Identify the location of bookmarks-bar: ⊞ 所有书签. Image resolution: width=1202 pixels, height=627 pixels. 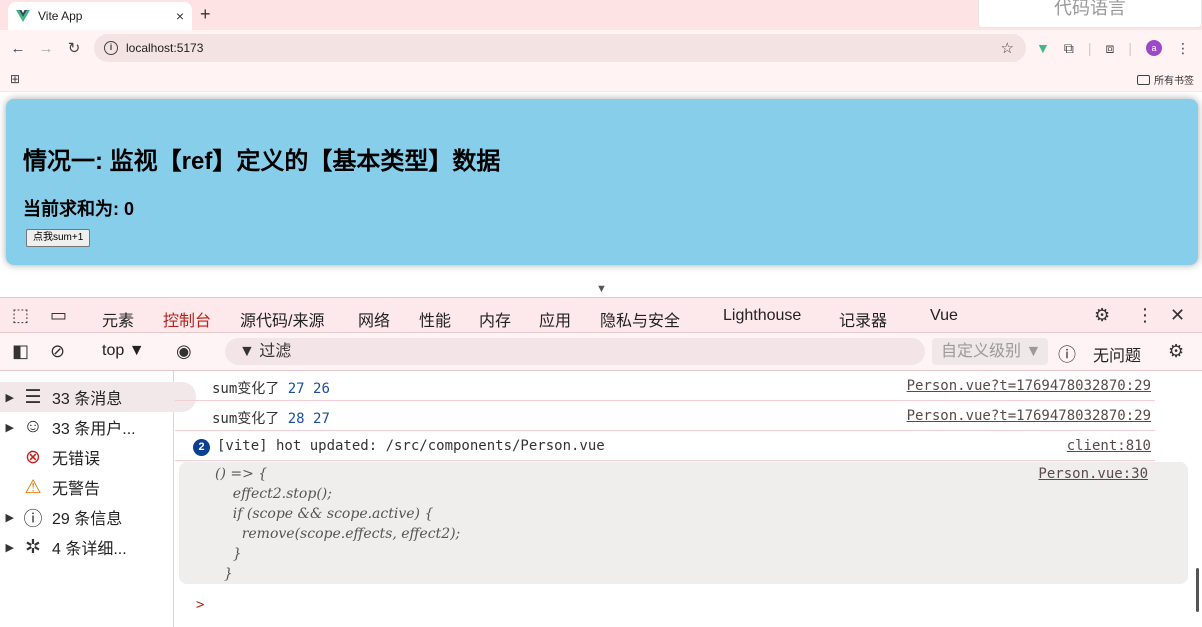
(601, 79).